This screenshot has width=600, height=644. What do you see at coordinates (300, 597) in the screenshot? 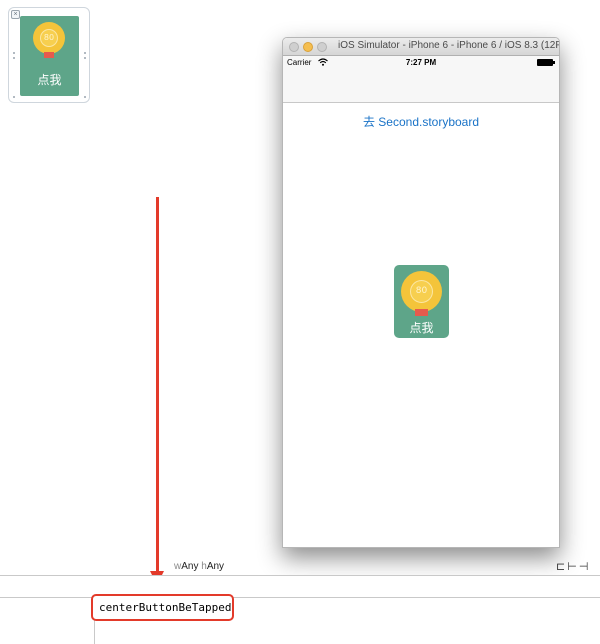
I see `bottom-pane-divider` at bounding box center [300, 597].